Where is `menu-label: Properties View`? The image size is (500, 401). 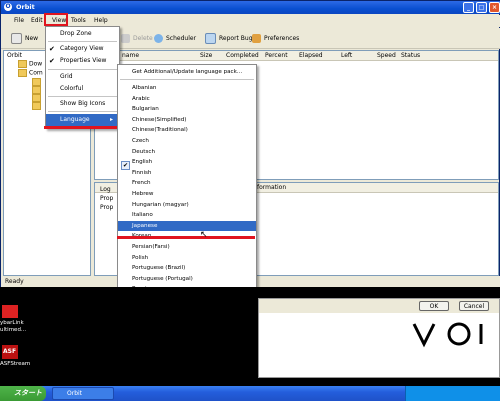
menu-label: Properties View is located at coordinates (83, 60).